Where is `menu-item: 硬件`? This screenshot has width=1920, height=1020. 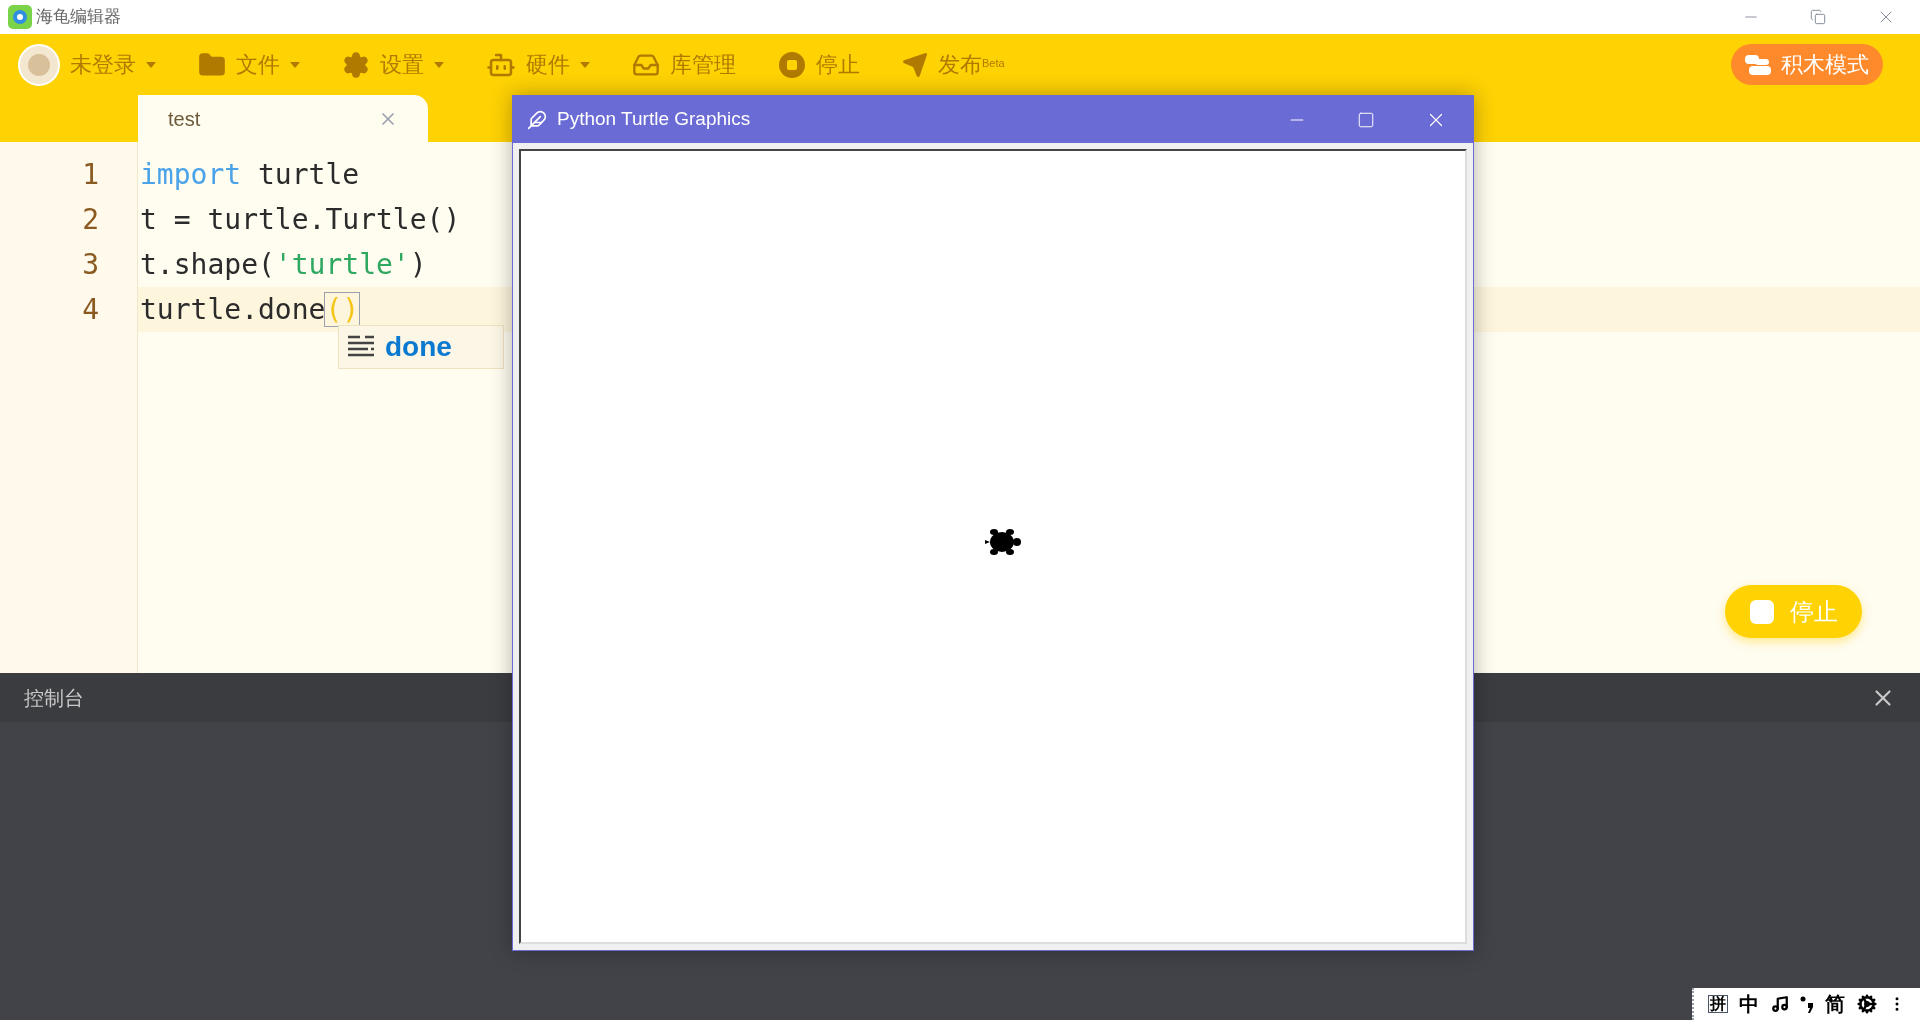 menu-item: 硬件 is located at coordinates (538, 64).